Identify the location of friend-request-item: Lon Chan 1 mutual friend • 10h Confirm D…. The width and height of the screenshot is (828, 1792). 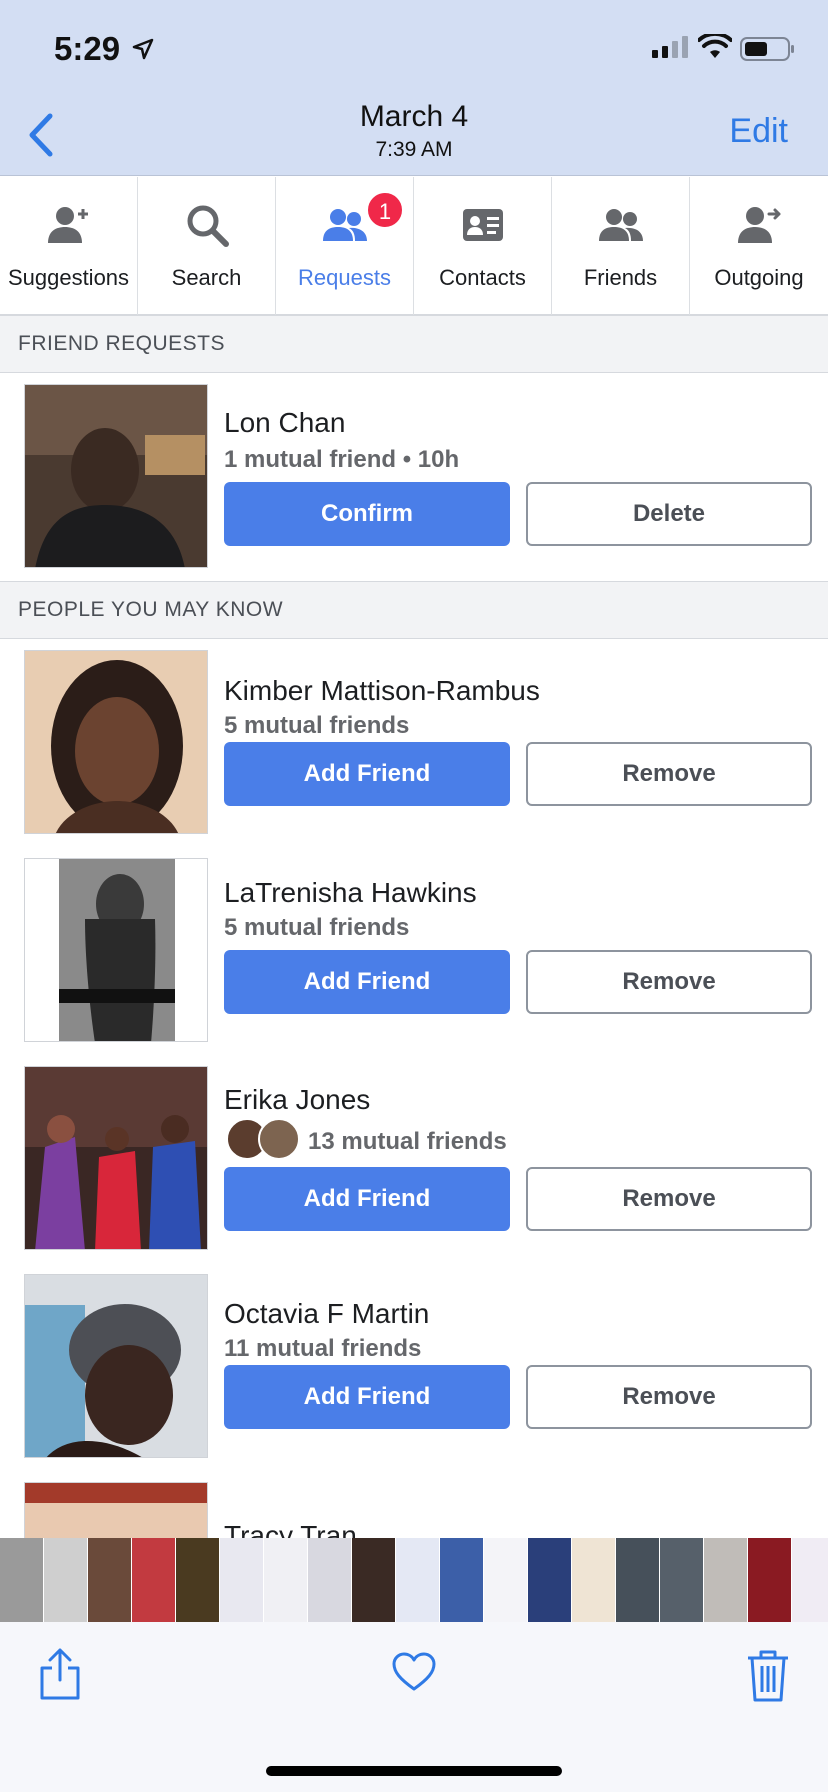
(414, 477).